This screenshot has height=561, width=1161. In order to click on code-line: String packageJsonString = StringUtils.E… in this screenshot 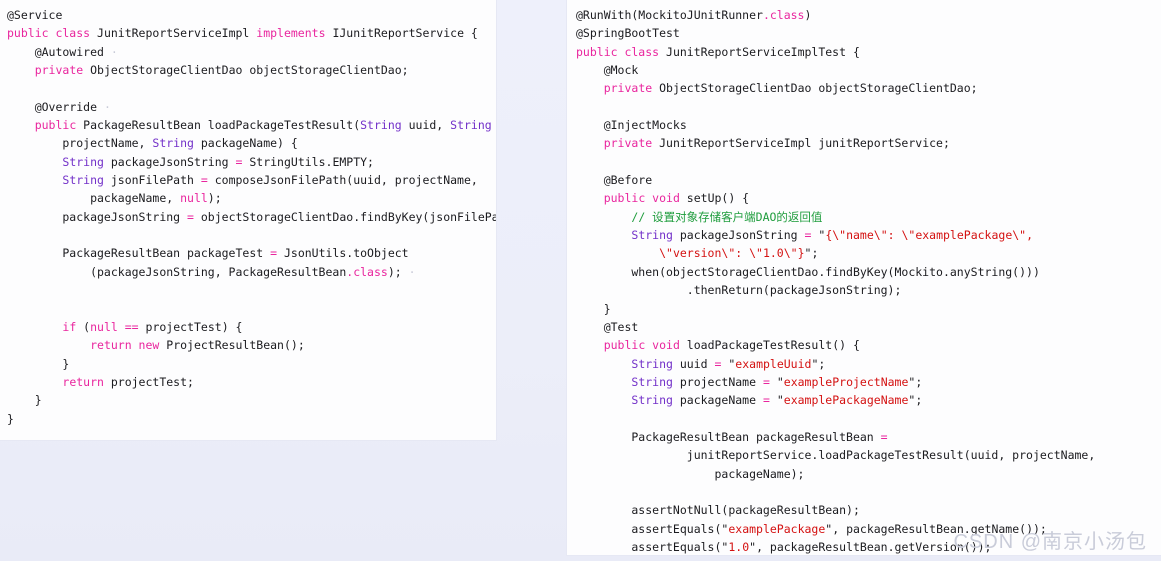, I will do `click(218, 161)`.